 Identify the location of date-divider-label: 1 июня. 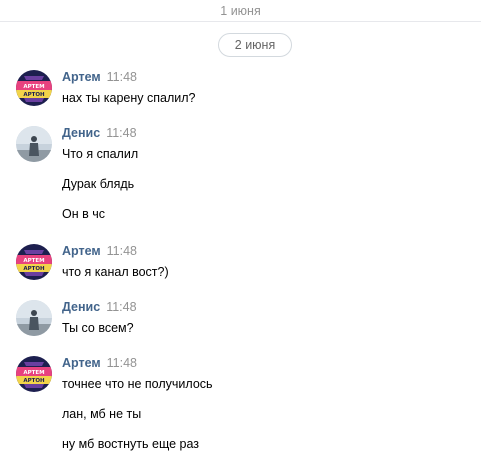
(240, 11).